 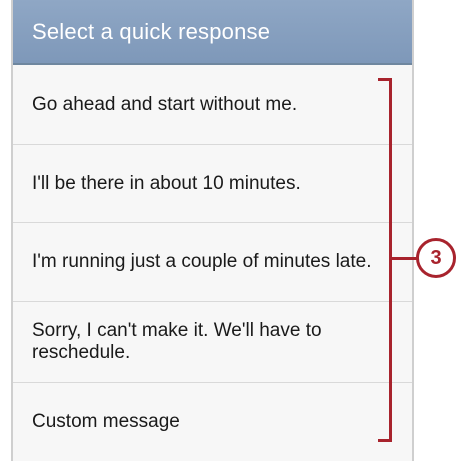 I want to click on response-option-custom-message: Custom message, so click(x=212, y=422).